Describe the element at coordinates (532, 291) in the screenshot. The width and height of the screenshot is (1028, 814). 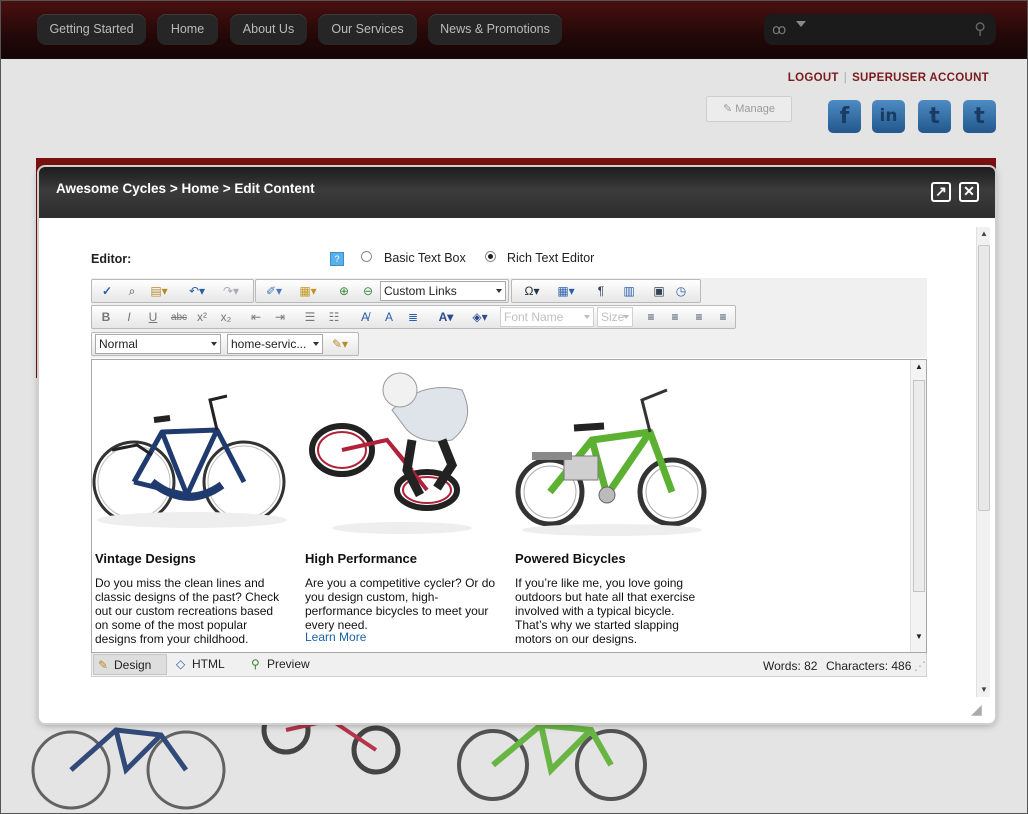
I see `special-chars-icon: Ω▾` at that location.